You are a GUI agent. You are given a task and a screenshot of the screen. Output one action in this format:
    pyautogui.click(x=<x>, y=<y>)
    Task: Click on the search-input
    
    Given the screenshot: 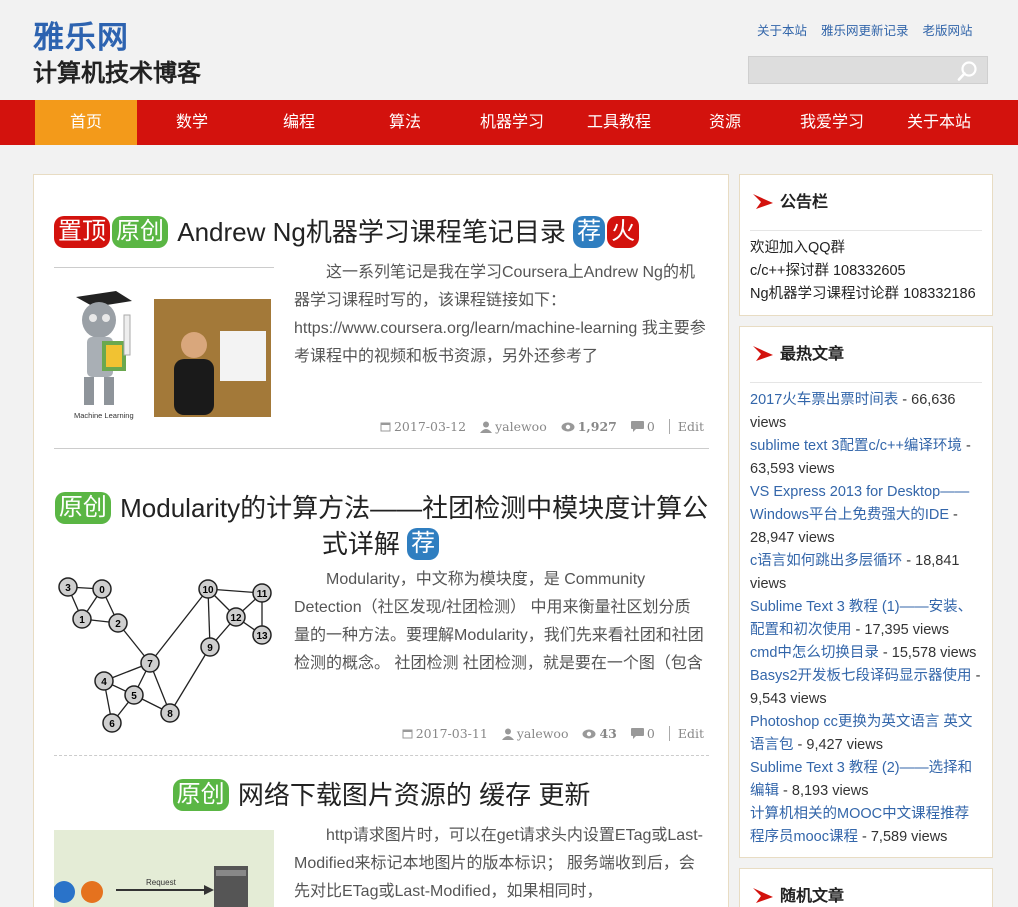 What is the action you would take?
    pyautogui.click(x=849, y=70)
    